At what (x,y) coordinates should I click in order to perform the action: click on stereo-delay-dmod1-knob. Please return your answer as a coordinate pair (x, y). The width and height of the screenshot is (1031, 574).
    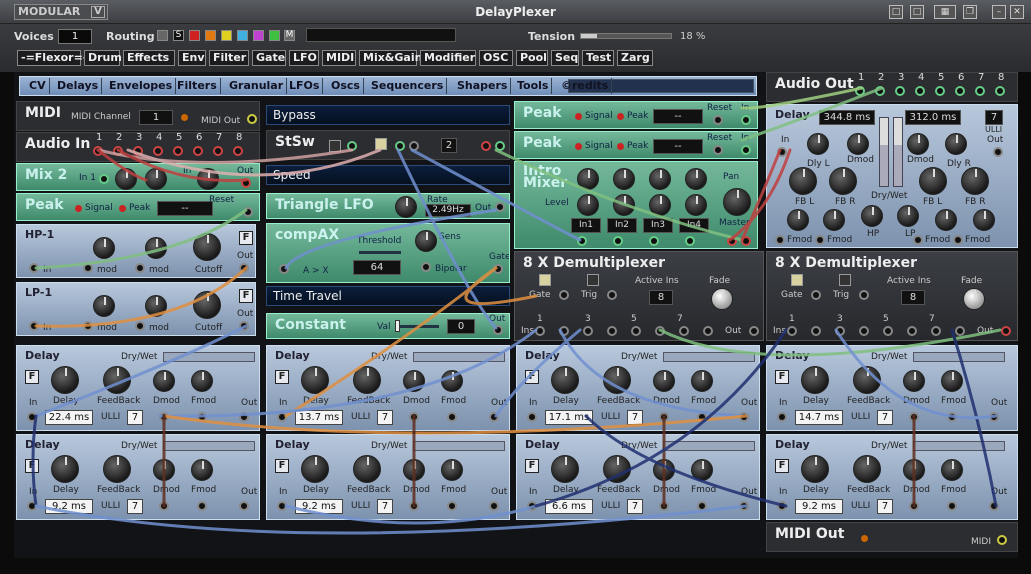
    Looking at the image, I should click on (858, 144).